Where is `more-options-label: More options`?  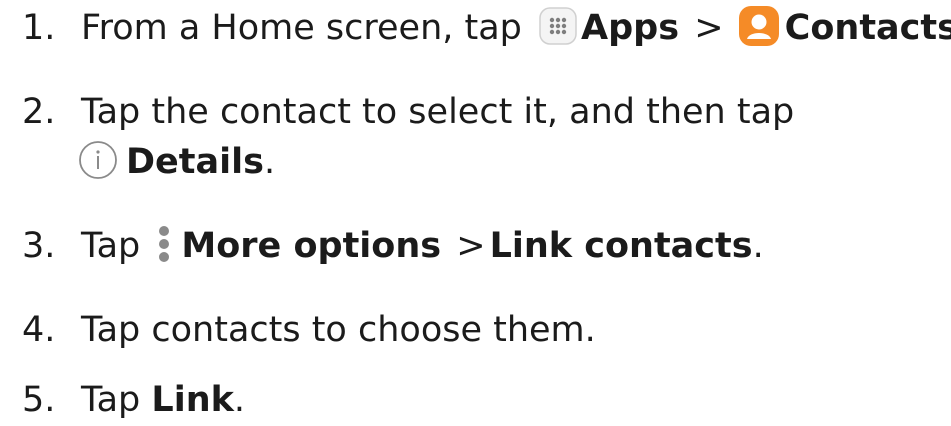
more-options-label: More options is located at coordinates (311, 246).